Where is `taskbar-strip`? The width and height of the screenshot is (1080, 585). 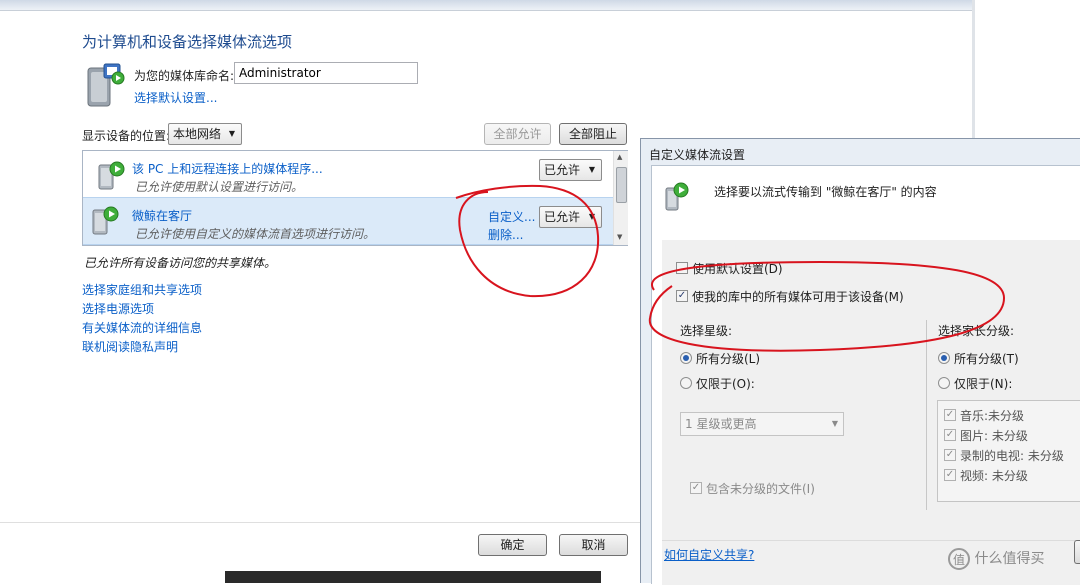 taskbar-strip is located at coordinates (413, 577).